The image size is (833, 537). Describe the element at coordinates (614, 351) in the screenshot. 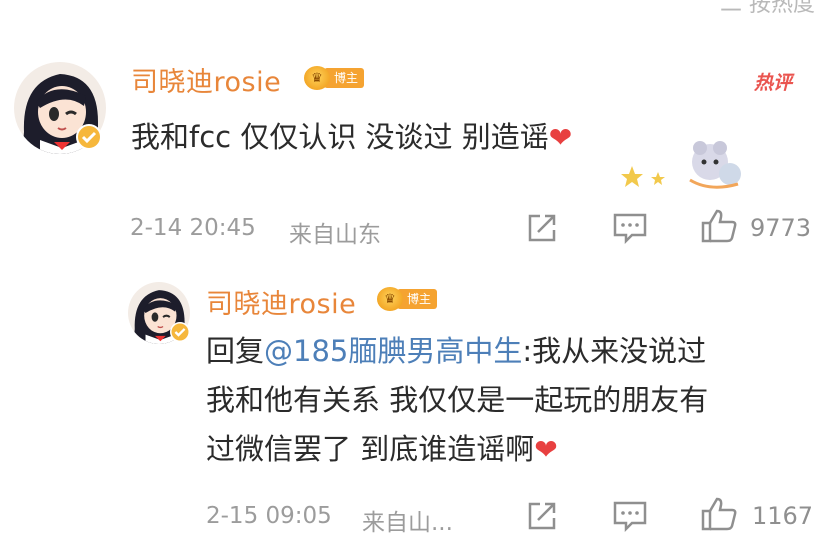

I see `reply-line-1-rest: :我从来没说过` at that location.